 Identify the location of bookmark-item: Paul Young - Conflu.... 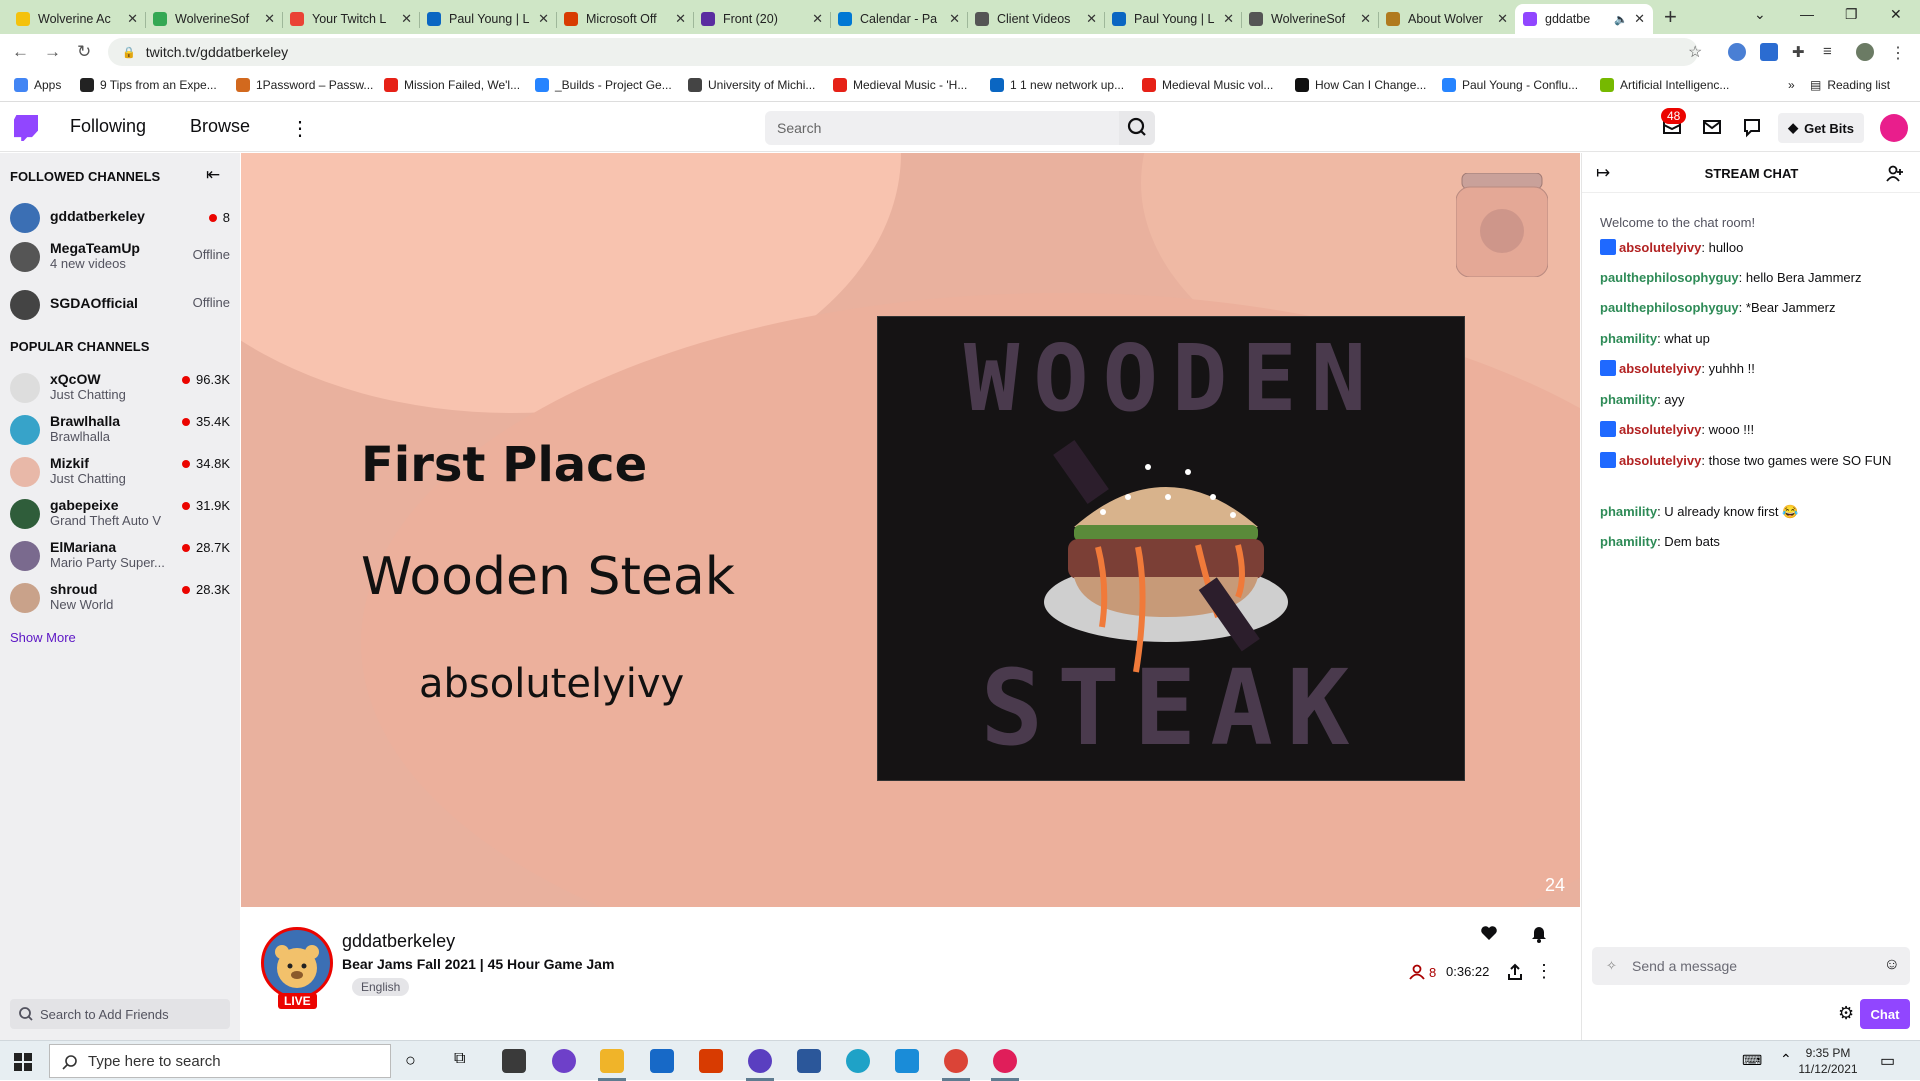
(1510, 85).